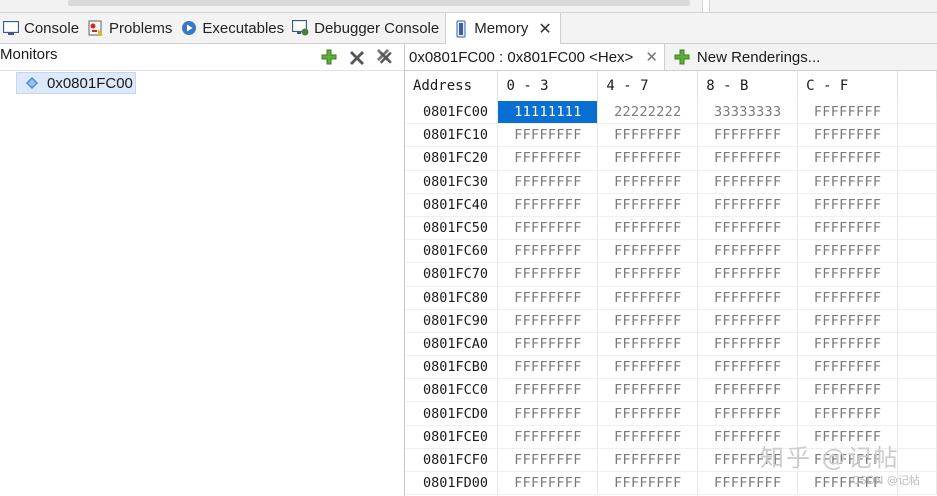  What do you see at coordinates (96, 28) in the screenshot?
I see `problems-icon` at bounding box center [96, 28].